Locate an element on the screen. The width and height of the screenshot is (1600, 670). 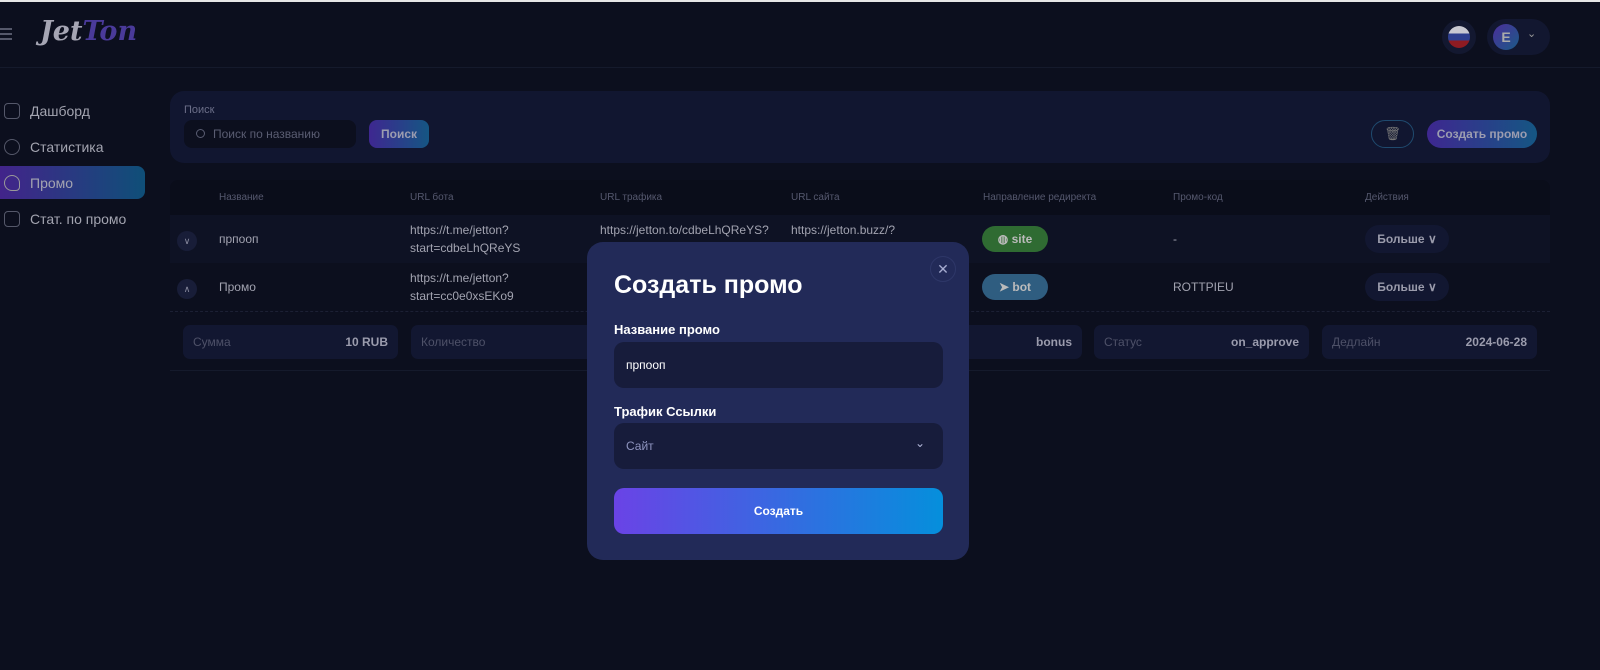
submit-create-button: Создать is located at coordinates (778, 511).